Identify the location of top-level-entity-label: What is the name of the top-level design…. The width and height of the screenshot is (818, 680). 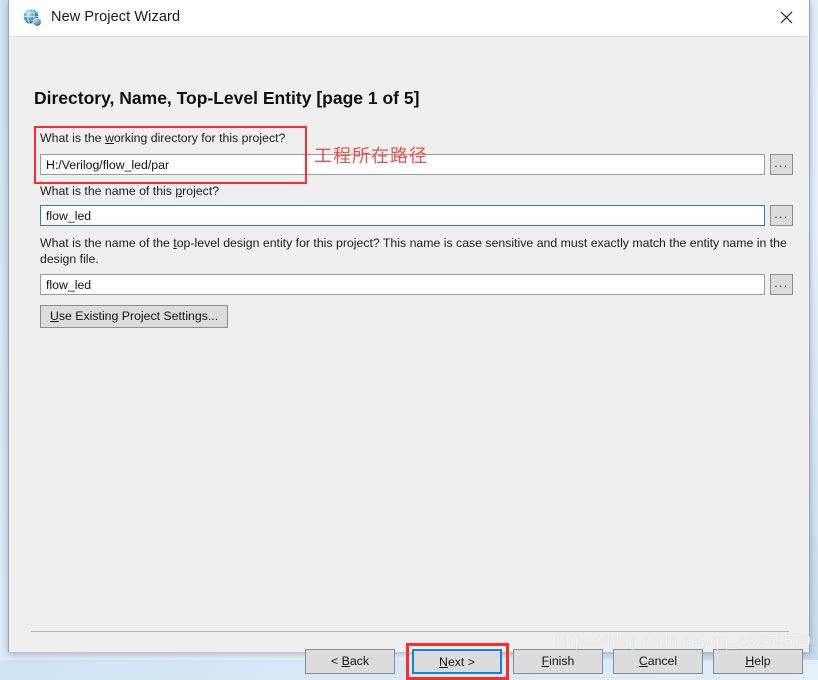
(413, 251).